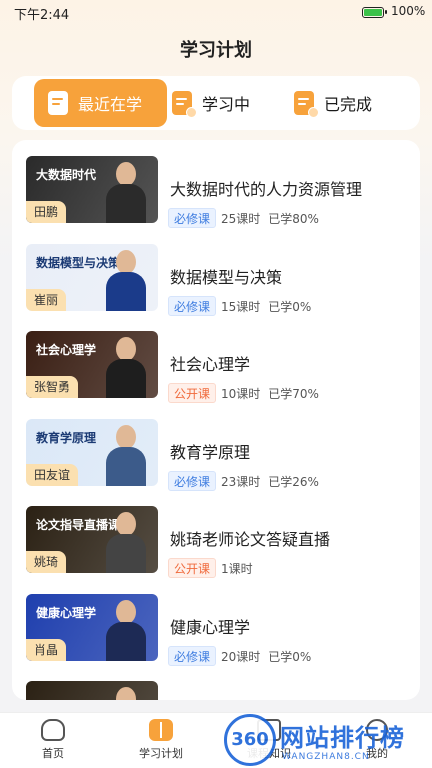 This screenshot has height=768, width=432. What do you see at coordinates (46, 300) in the screenshot?
I see `teacher-name: 崔丽` at bounding box center [46, 300].